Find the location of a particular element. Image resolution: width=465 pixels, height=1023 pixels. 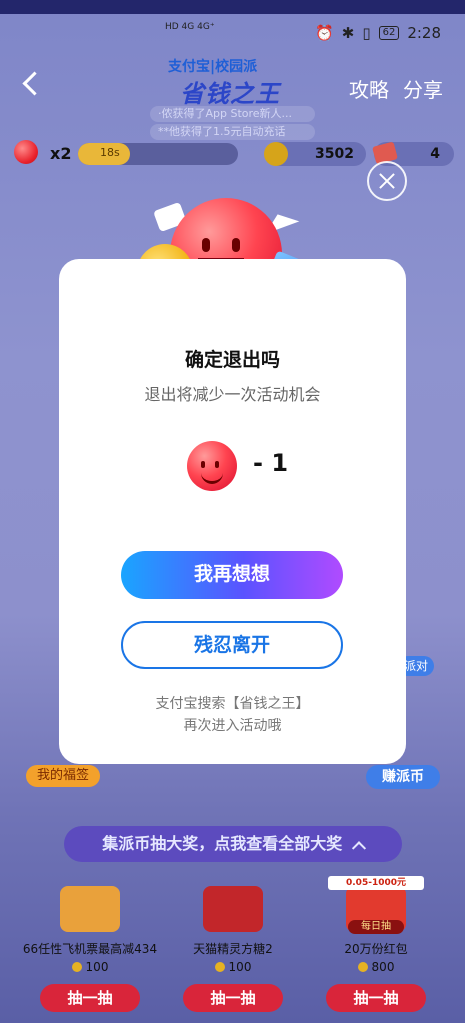

modal-title: 确定退出吗 is located at coordinates (232, 360).